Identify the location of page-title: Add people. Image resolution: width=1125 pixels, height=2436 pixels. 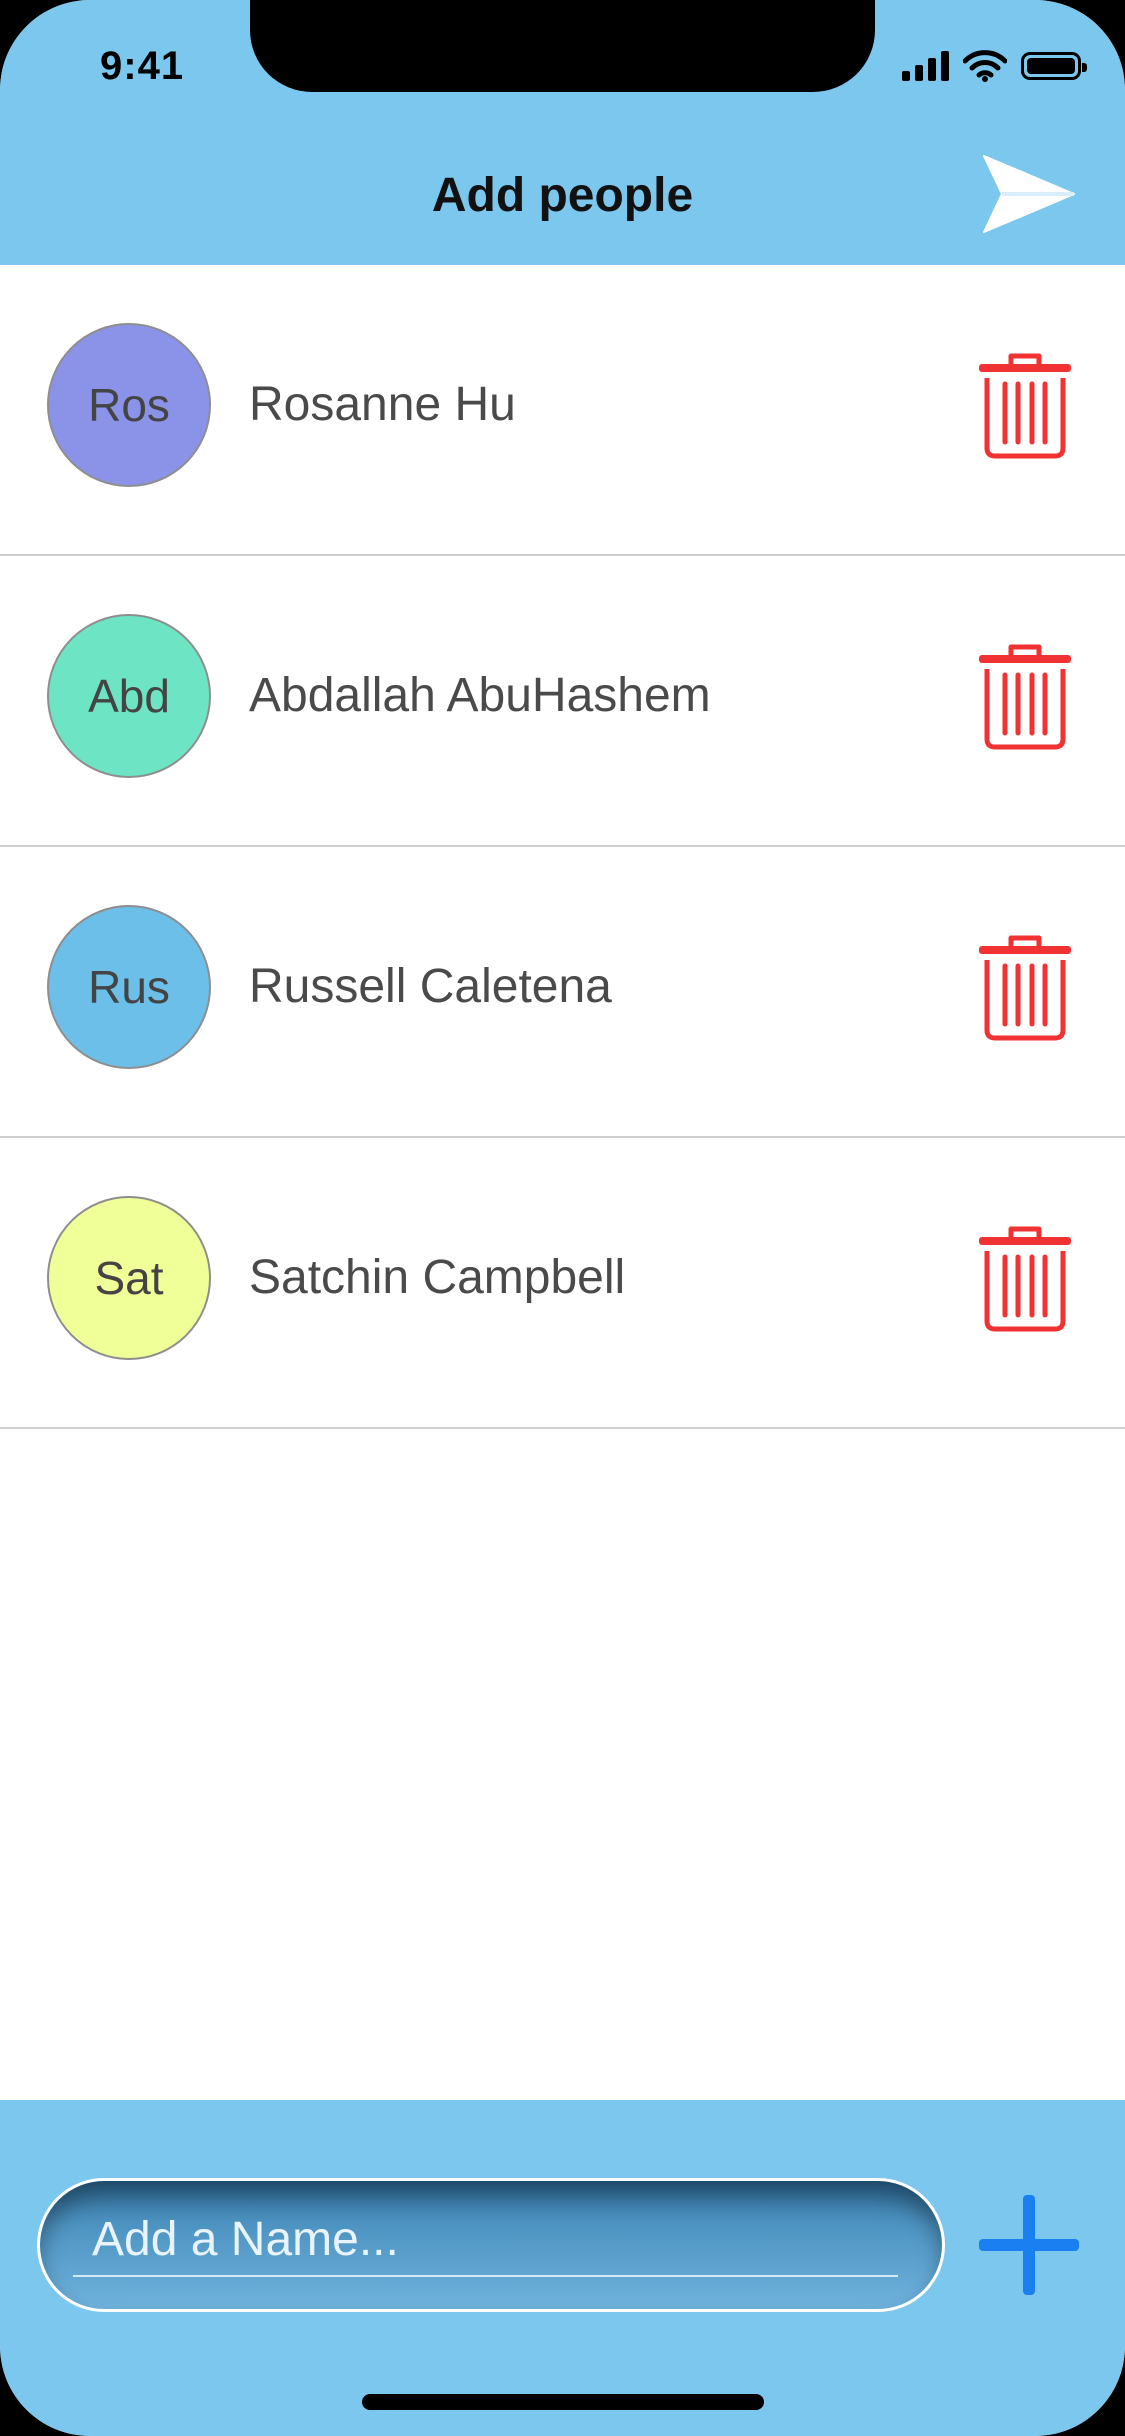
(562, 195).